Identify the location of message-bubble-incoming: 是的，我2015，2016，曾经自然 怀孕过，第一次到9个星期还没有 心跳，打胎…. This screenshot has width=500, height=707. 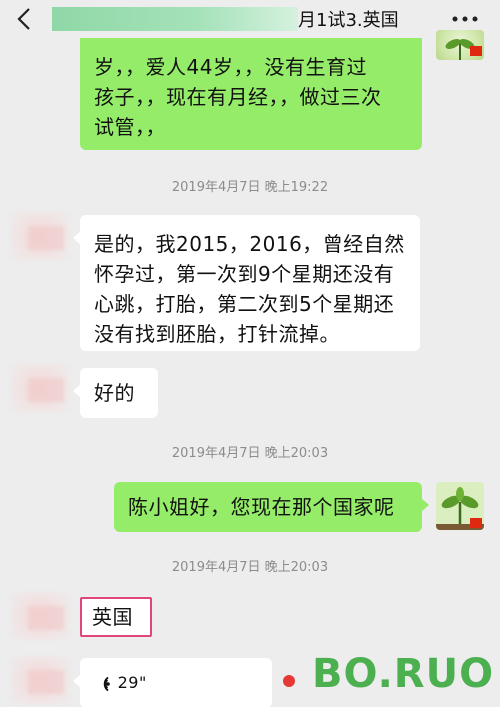
(246, 283).